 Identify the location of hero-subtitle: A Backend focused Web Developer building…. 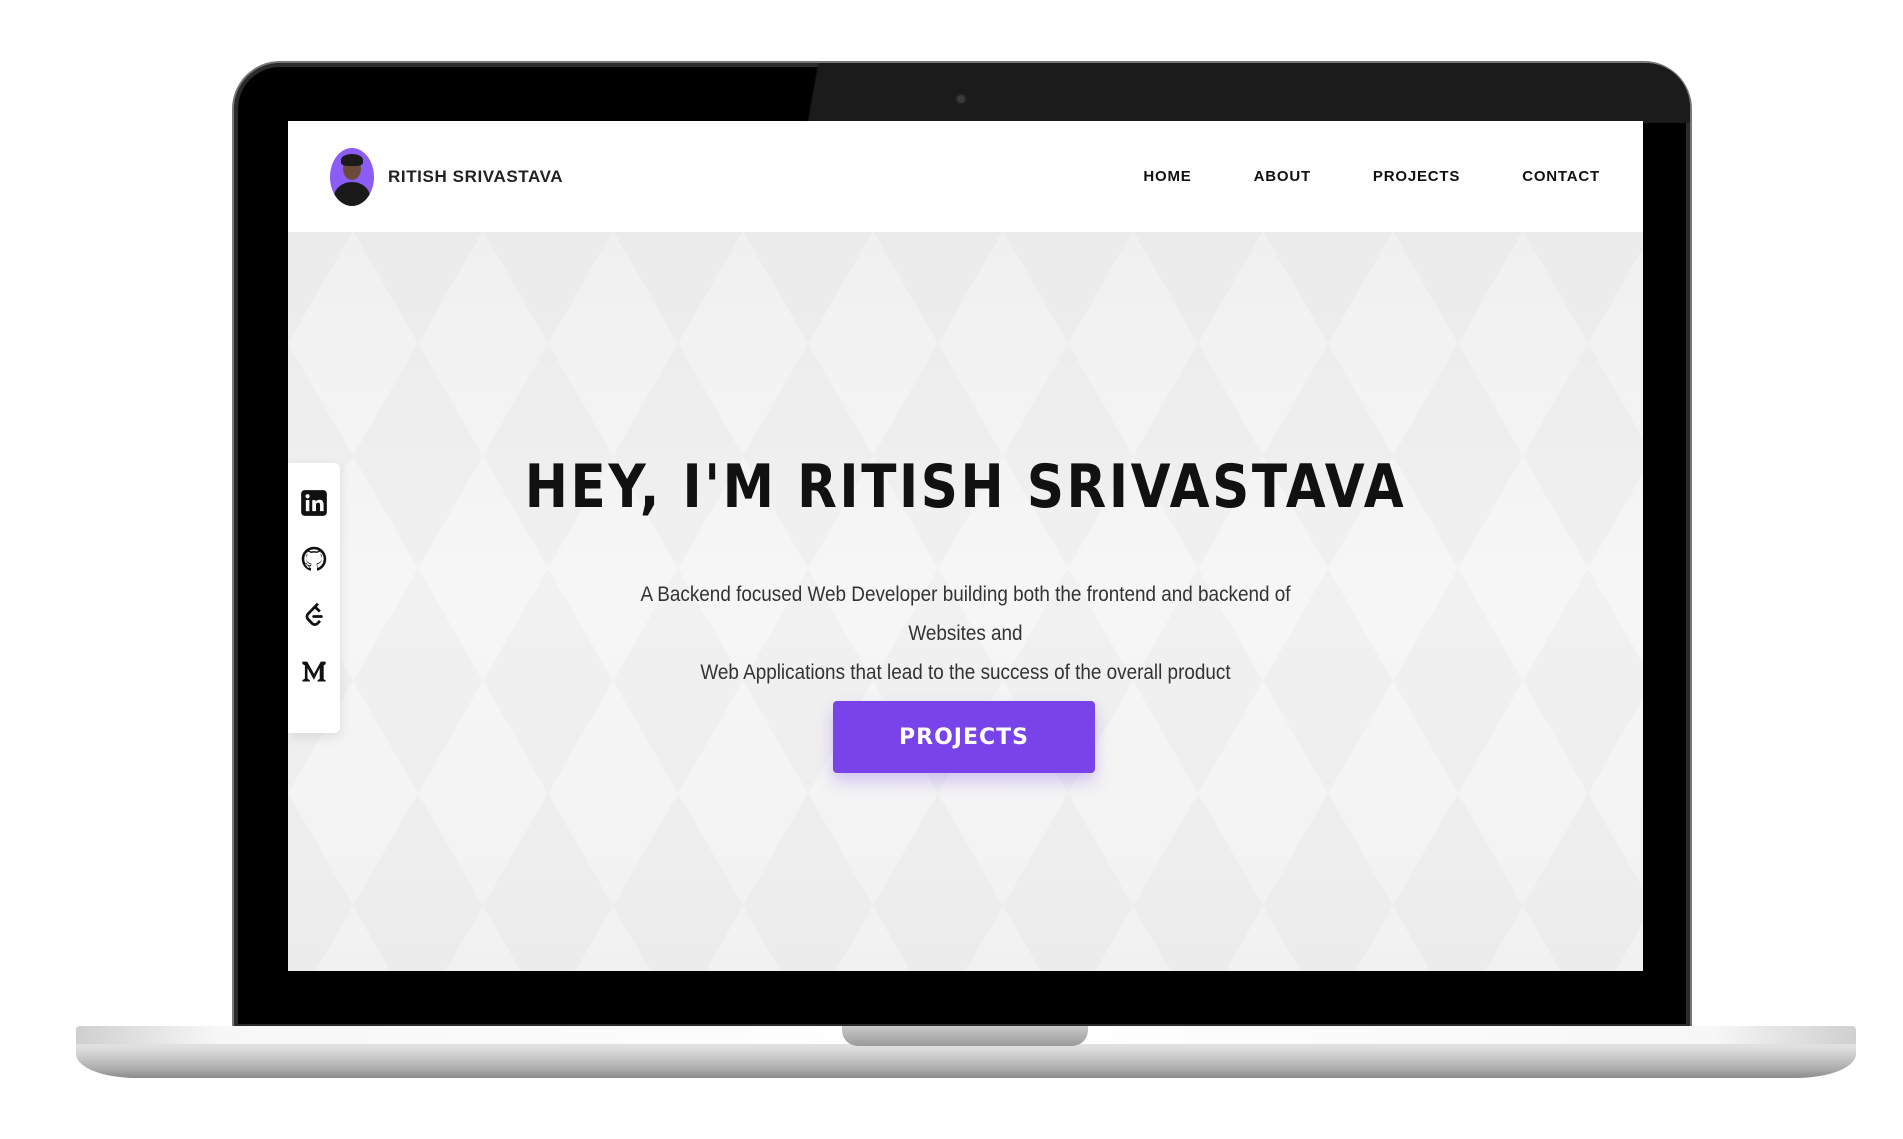
(966, 633).